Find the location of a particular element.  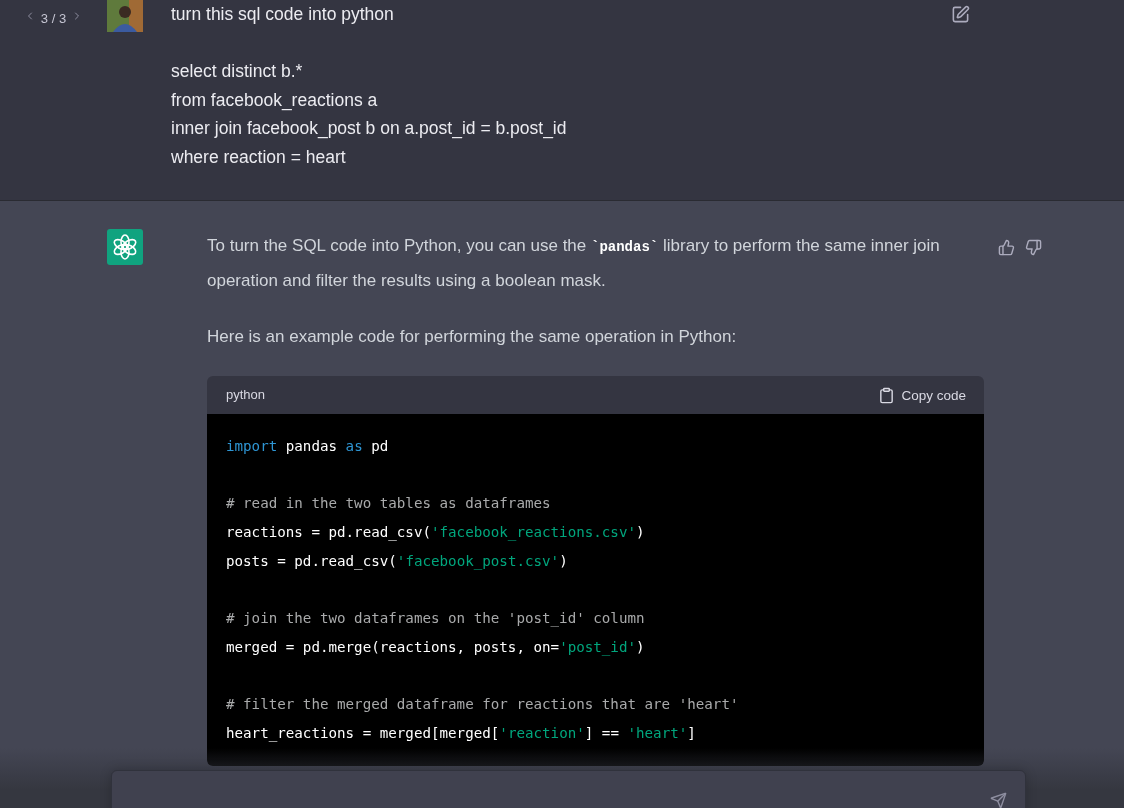

message-text: inner join facebook_post b on a.post_id = b.post_id is located at coordinates (369, 129).